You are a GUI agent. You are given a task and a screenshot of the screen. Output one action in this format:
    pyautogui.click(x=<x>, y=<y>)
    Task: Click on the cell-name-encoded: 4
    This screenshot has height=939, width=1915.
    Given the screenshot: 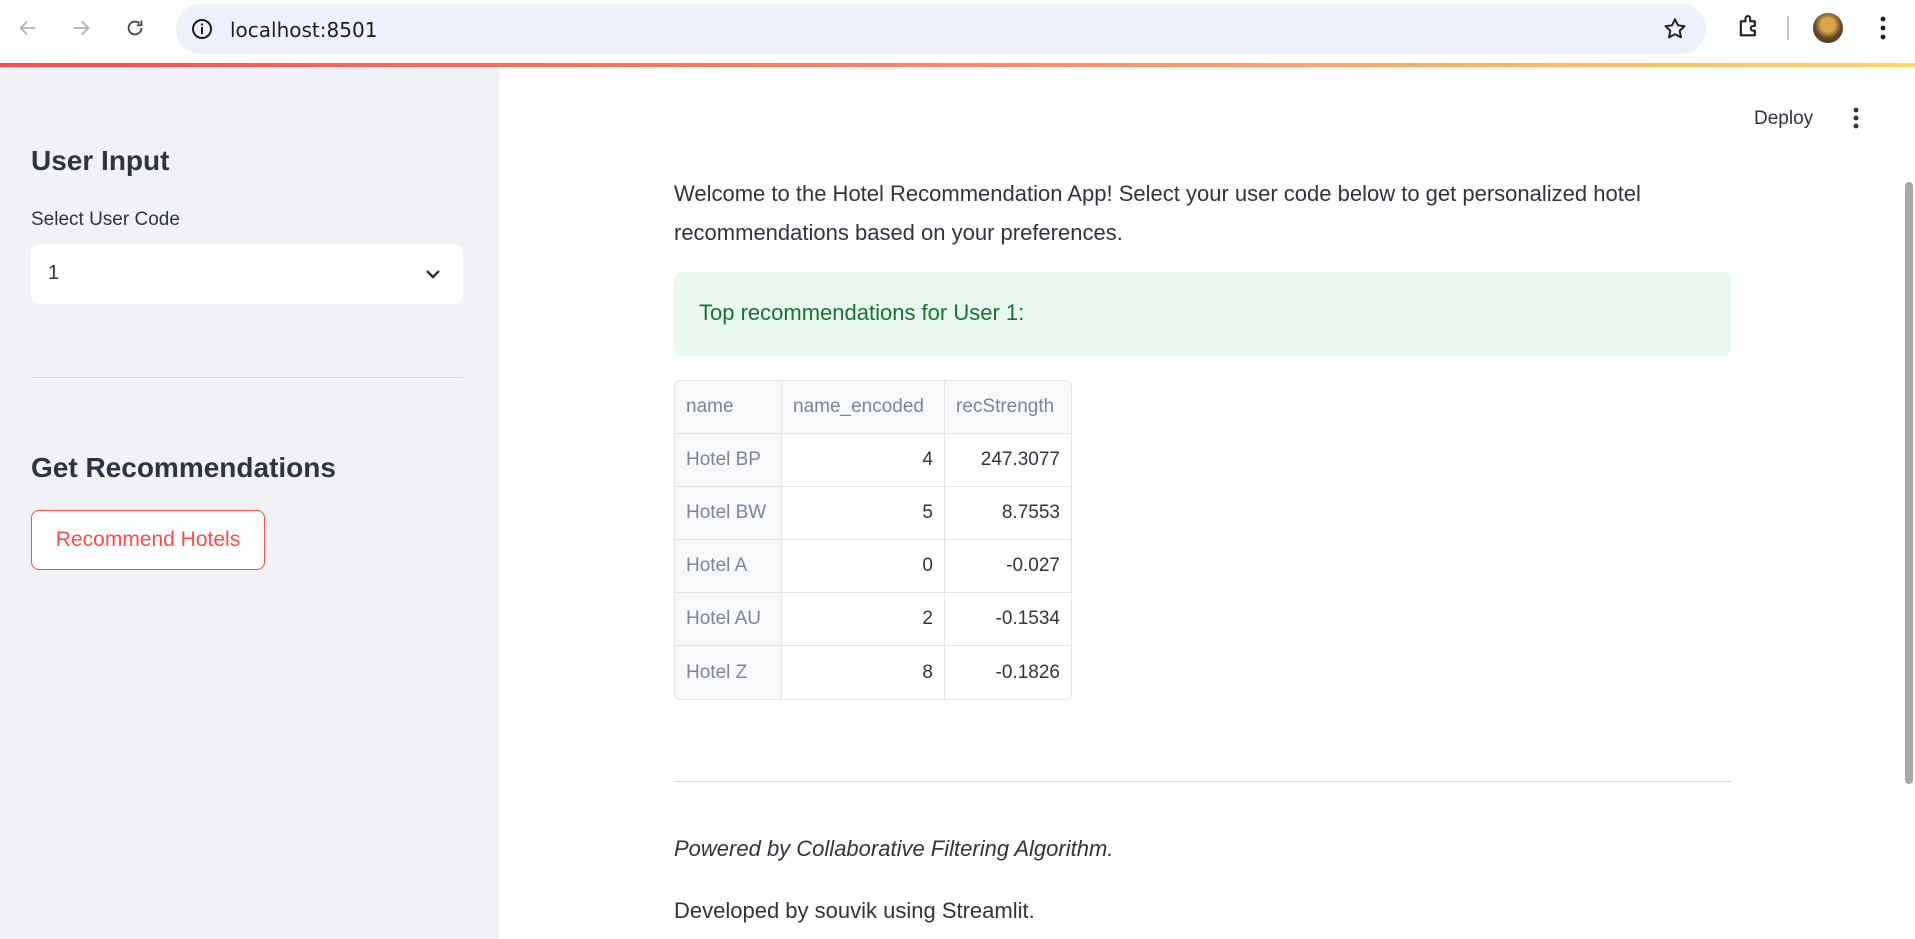 What is the action you would take?
    pyautogui.click(x=863, y=460)
    